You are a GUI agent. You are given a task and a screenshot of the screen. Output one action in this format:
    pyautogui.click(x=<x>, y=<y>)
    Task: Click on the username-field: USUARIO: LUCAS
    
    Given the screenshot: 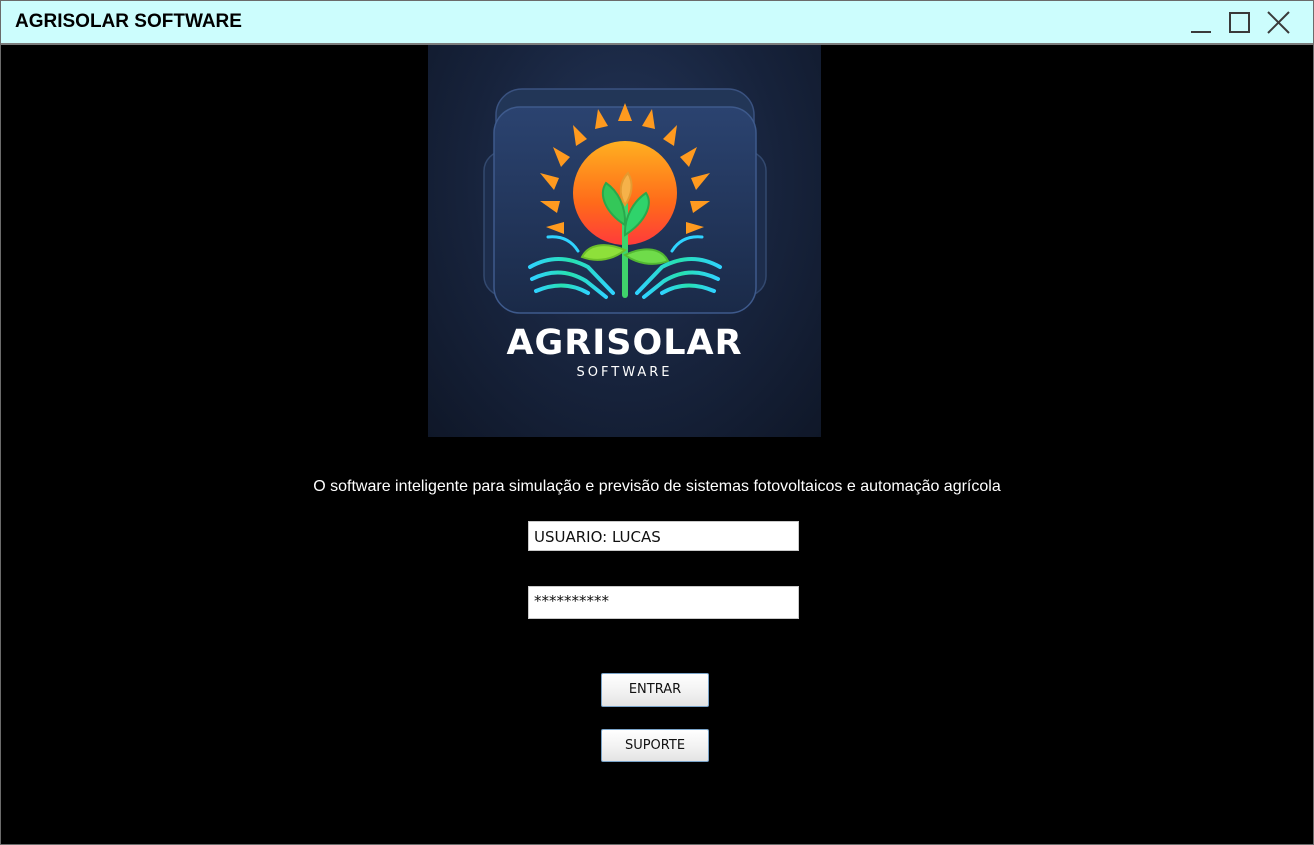 What is the action you would take?
    pyautogui.click(x=663, y=536)
    